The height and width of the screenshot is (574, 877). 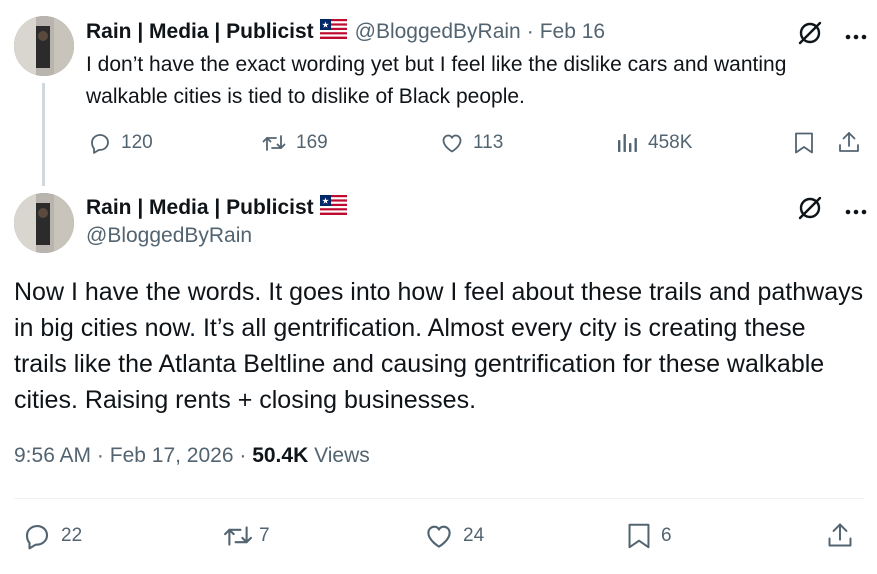 I want to click on tweet-meta: 9:56 AM · Feb 17, 2026 · 50.4K Views, so click(x=192, y=456).